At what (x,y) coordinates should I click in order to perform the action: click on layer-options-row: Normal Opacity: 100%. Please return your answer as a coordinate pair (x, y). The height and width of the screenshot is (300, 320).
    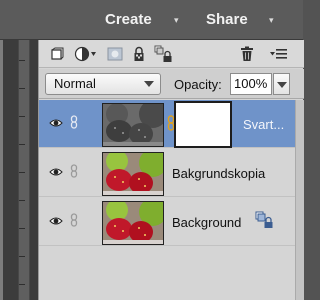
    Looking at the image, I should click on (171, 84).